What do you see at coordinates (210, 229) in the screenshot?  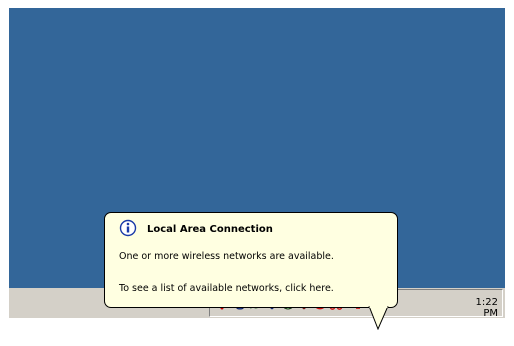 I see `balloon-title: Local Area Connection` at bounding box center [210, 229].